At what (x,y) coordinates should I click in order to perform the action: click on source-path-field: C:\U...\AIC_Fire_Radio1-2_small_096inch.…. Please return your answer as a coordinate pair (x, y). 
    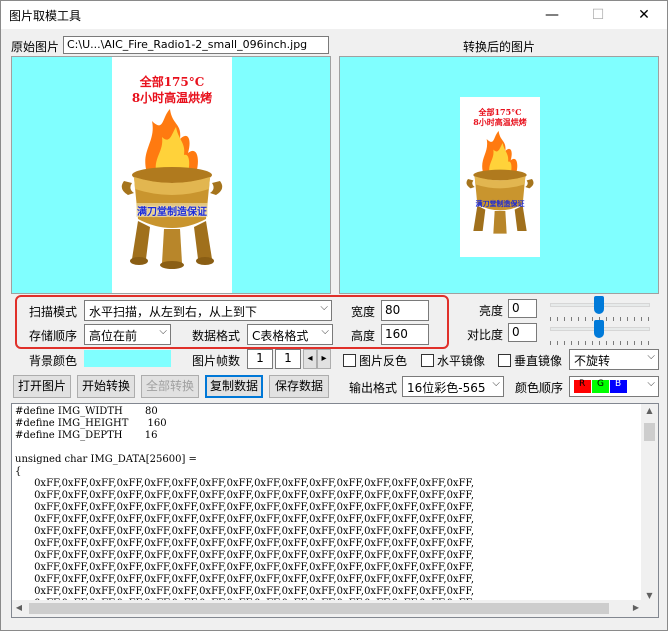
    Looking at the image, I should click on (196, 45).